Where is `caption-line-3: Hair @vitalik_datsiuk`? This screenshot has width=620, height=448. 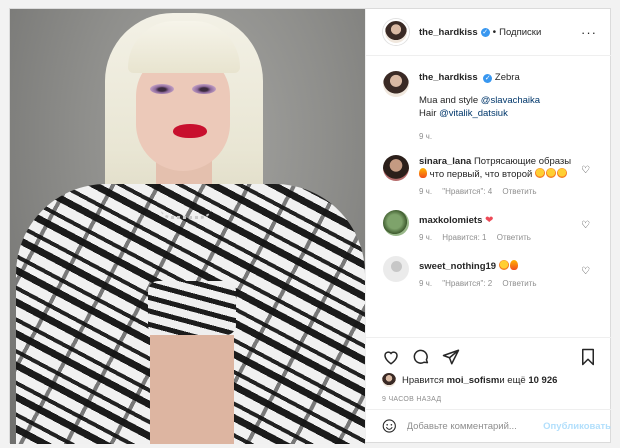
caption-line-3: Hair @vitalik_datsiuk is located at coordinates (499, 113).